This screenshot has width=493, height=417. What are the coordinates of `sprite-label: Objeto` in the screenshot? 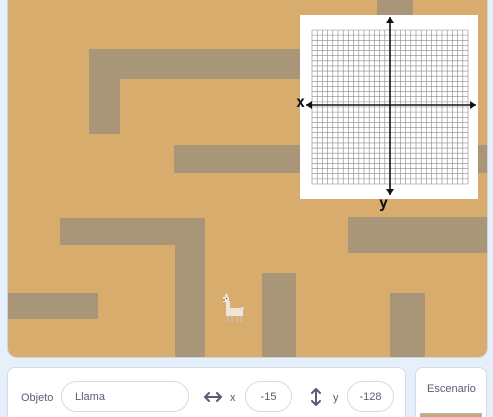 It's located at (37, 398).